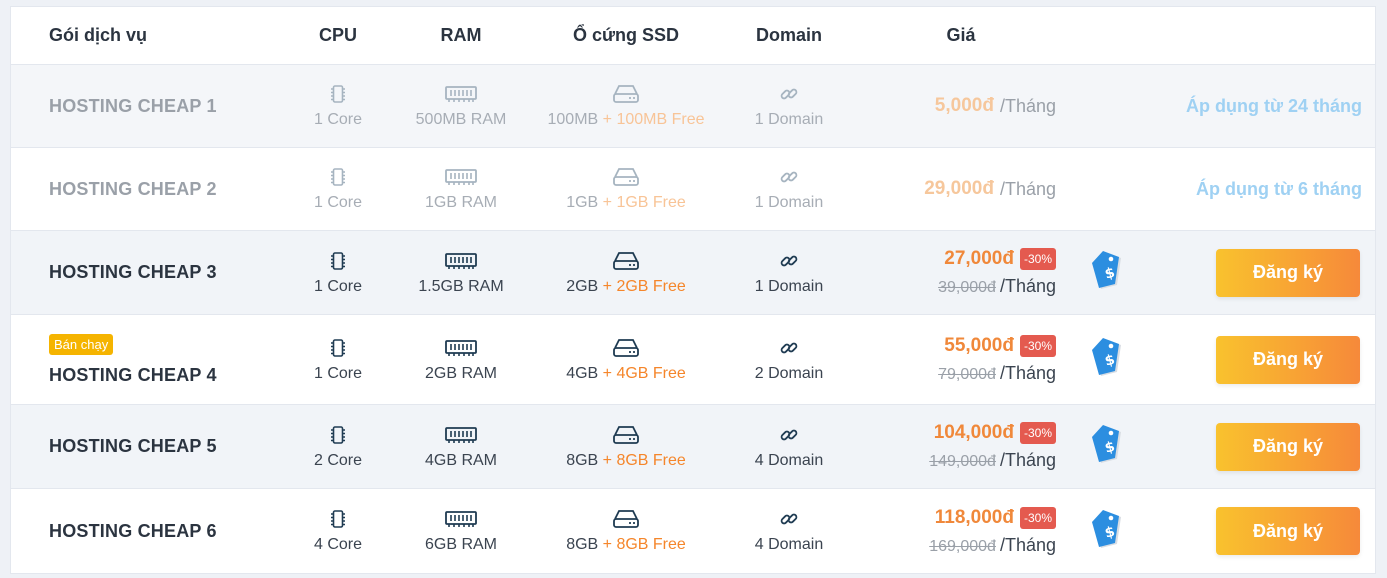 The height and width of the screenshot is (578, 1387). I want to click on apply-note: Áp dụng từ 6 tháng, so click(1278, 188).